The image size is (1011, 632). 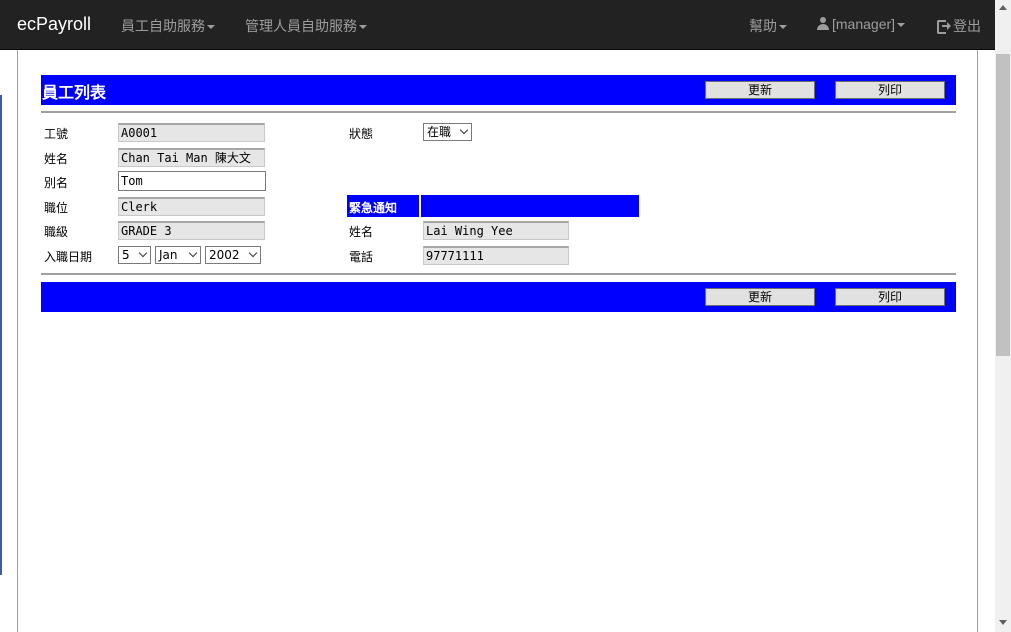 I want to click on scroll-down-icon, so click(x=1003, y=622).